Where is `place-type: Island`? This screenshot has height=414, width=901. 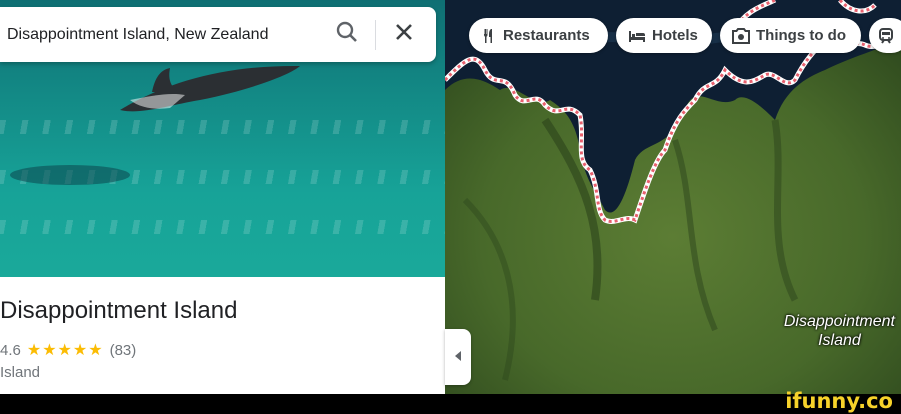 place-type: Island is located at coordinates (20, 372).